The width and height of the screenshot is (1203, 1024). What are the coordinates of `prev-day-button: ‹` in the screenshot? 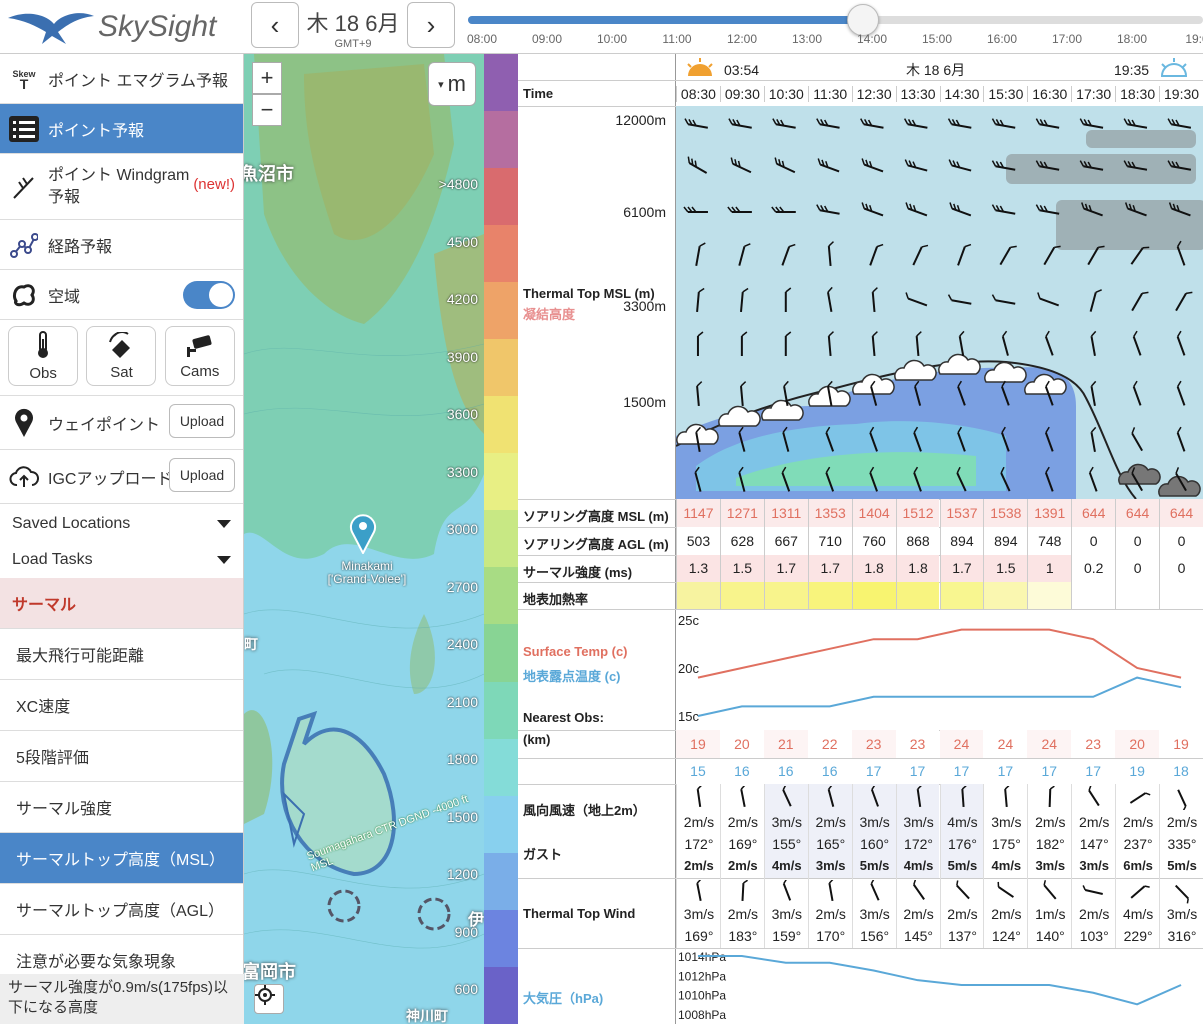 It's located at (275, 25).